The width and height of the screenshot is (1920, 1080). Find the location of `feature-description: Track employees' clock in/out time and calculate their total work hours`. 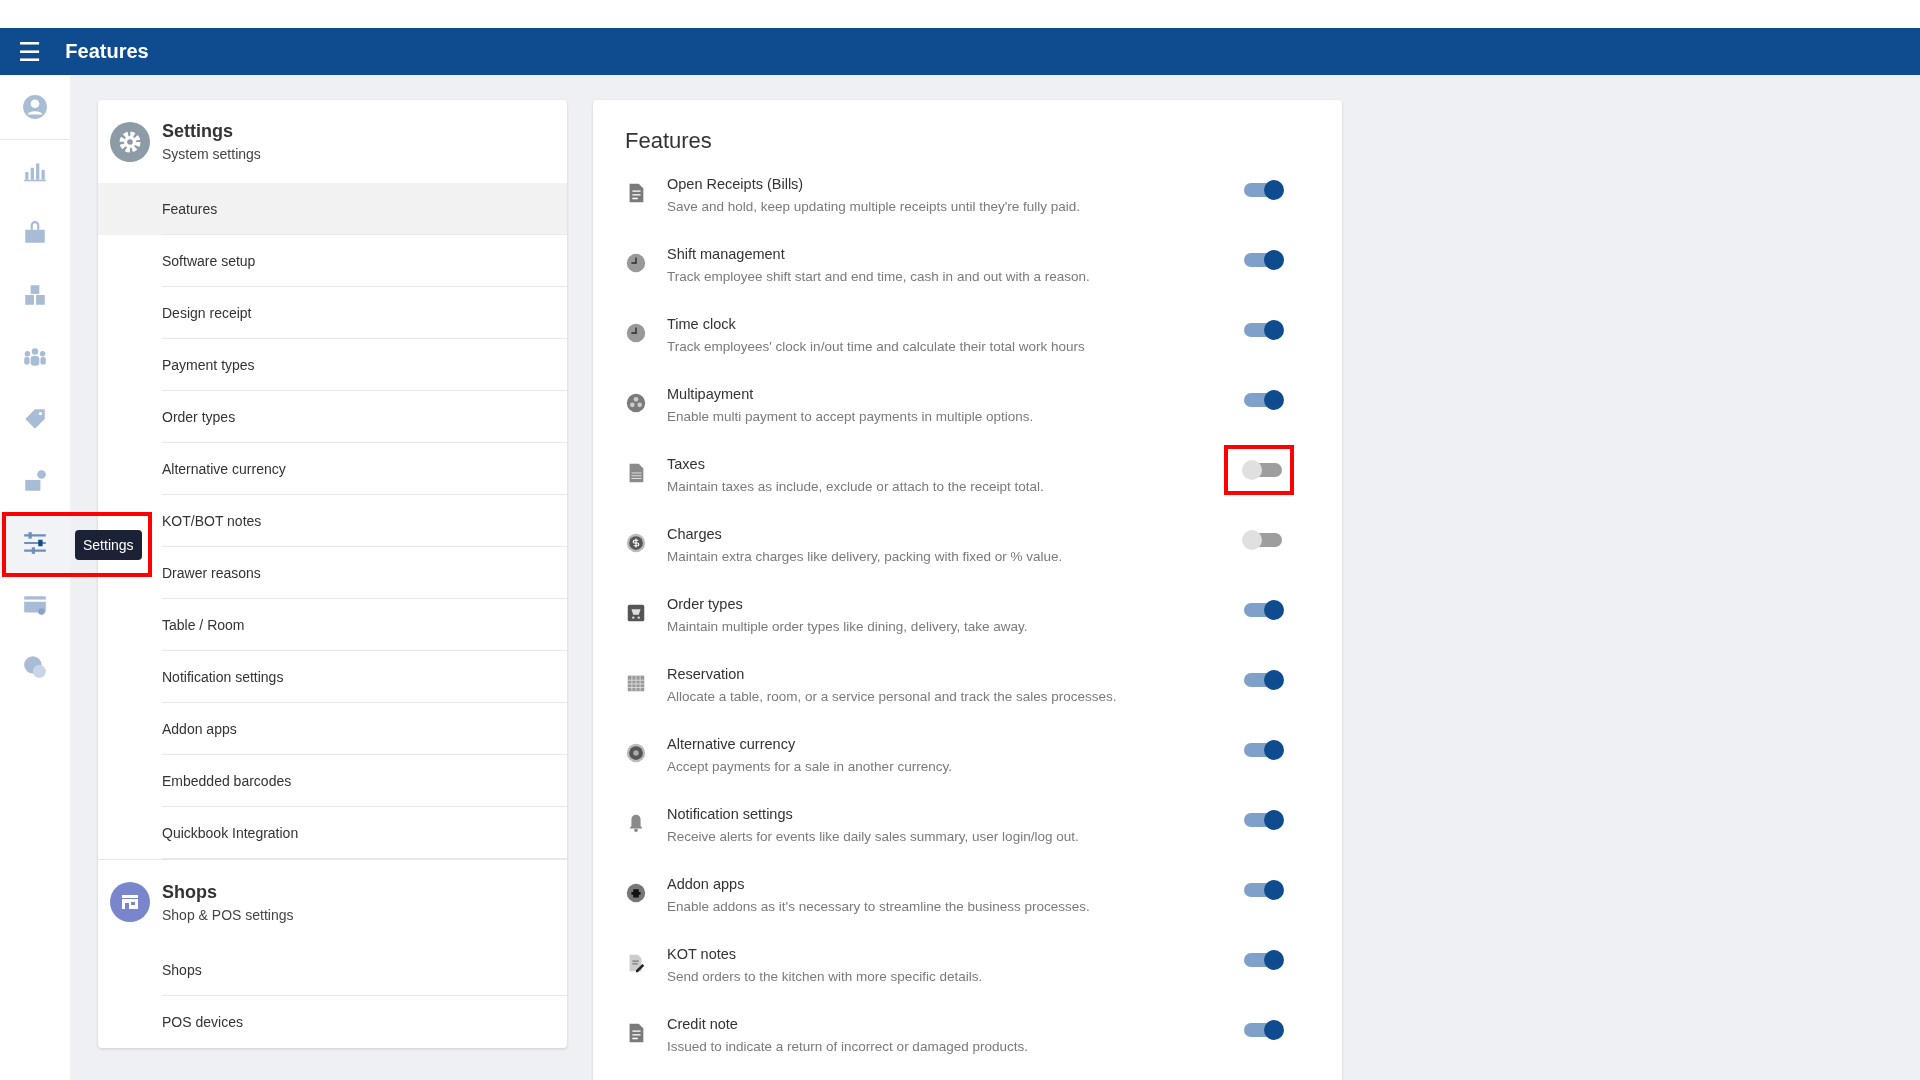

feature-description: Track employees' clock in/out time and calculate their total work hours is located at coordinates (876, 346).